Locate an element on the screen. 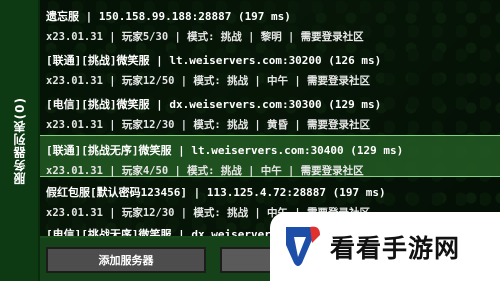  watermark-logo-icon is located at coordinates (303, 246).